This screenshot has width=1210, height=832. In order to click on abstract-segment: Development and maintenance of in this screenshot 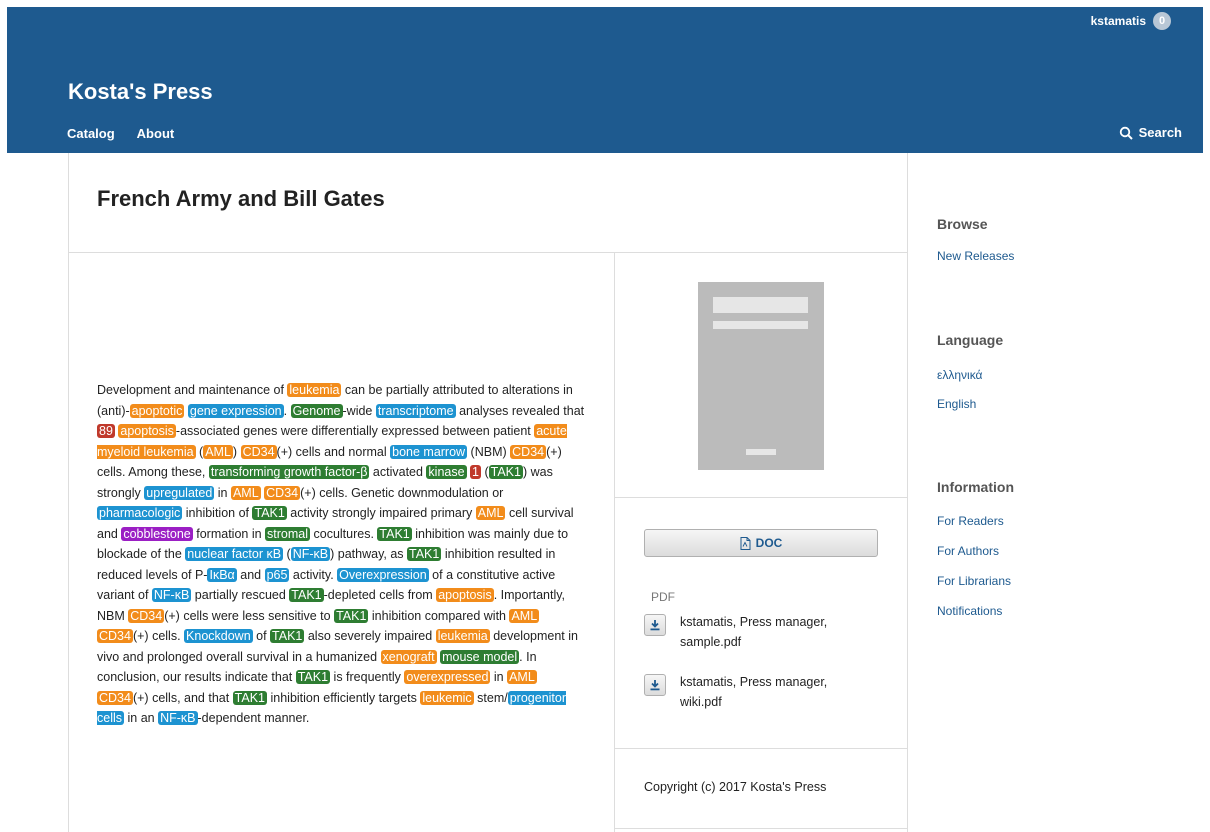, I will do `click(192, 390)`.